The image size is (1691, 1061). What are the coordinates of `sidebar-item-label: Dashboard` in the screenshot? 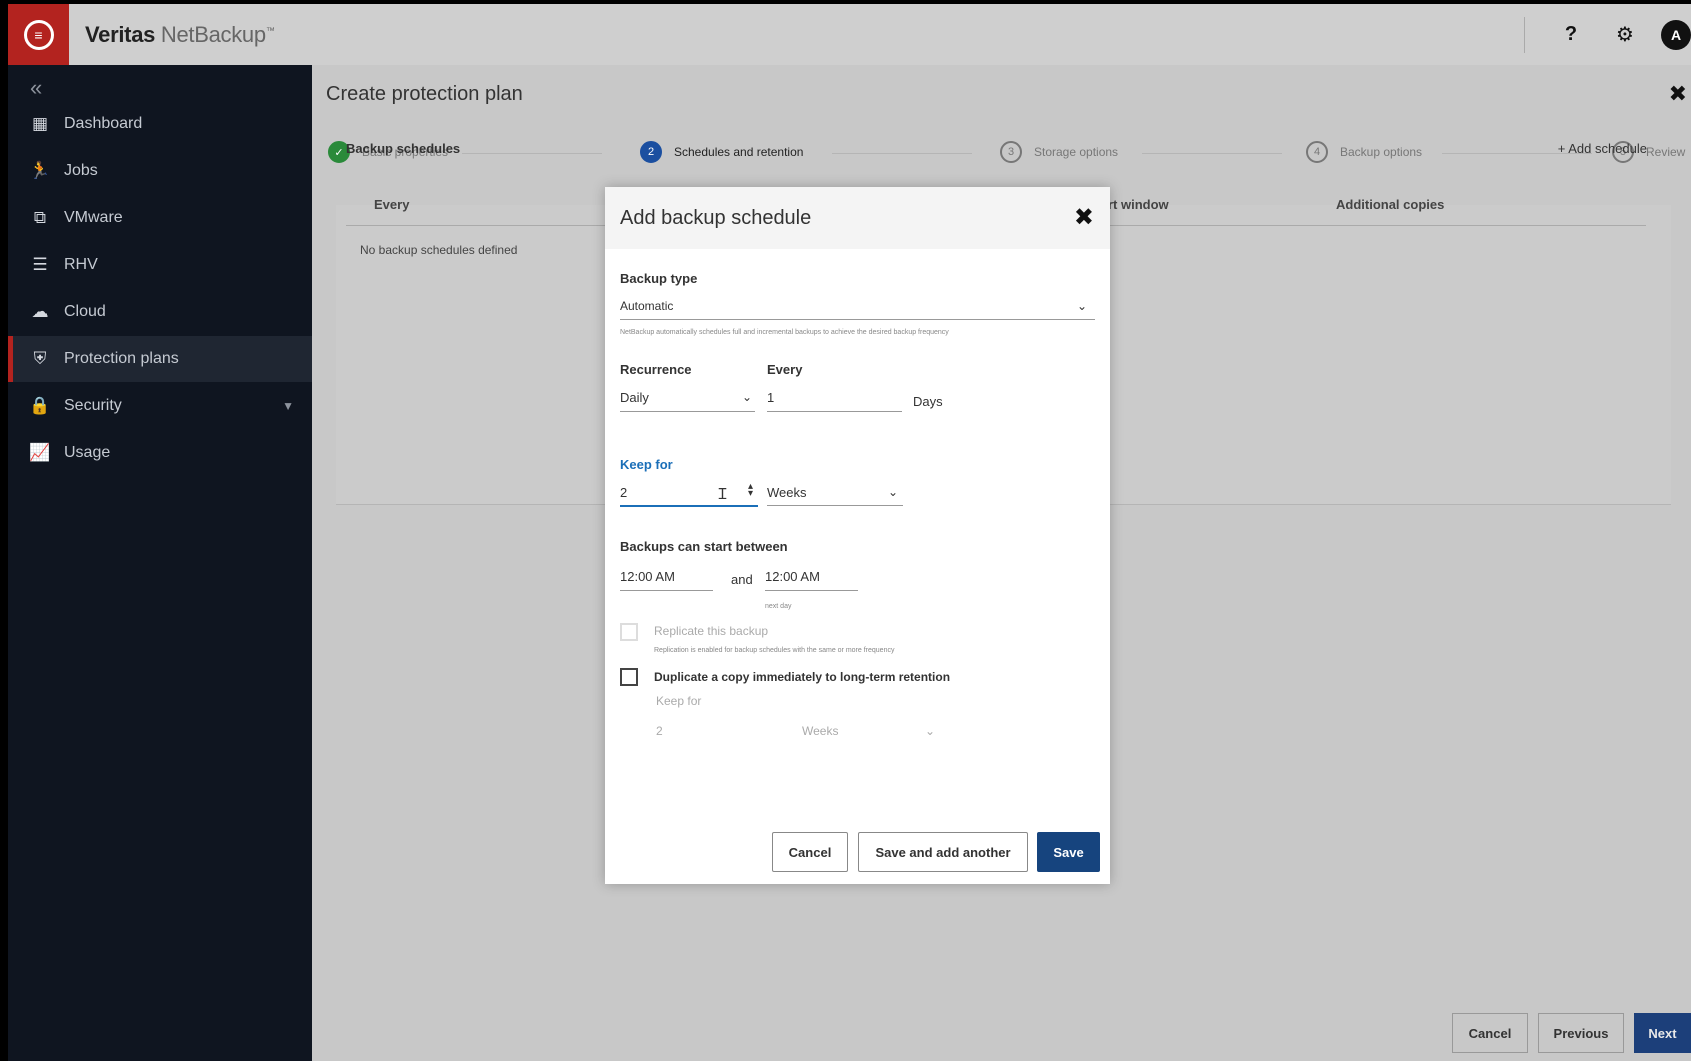 It's located at (103, 123).